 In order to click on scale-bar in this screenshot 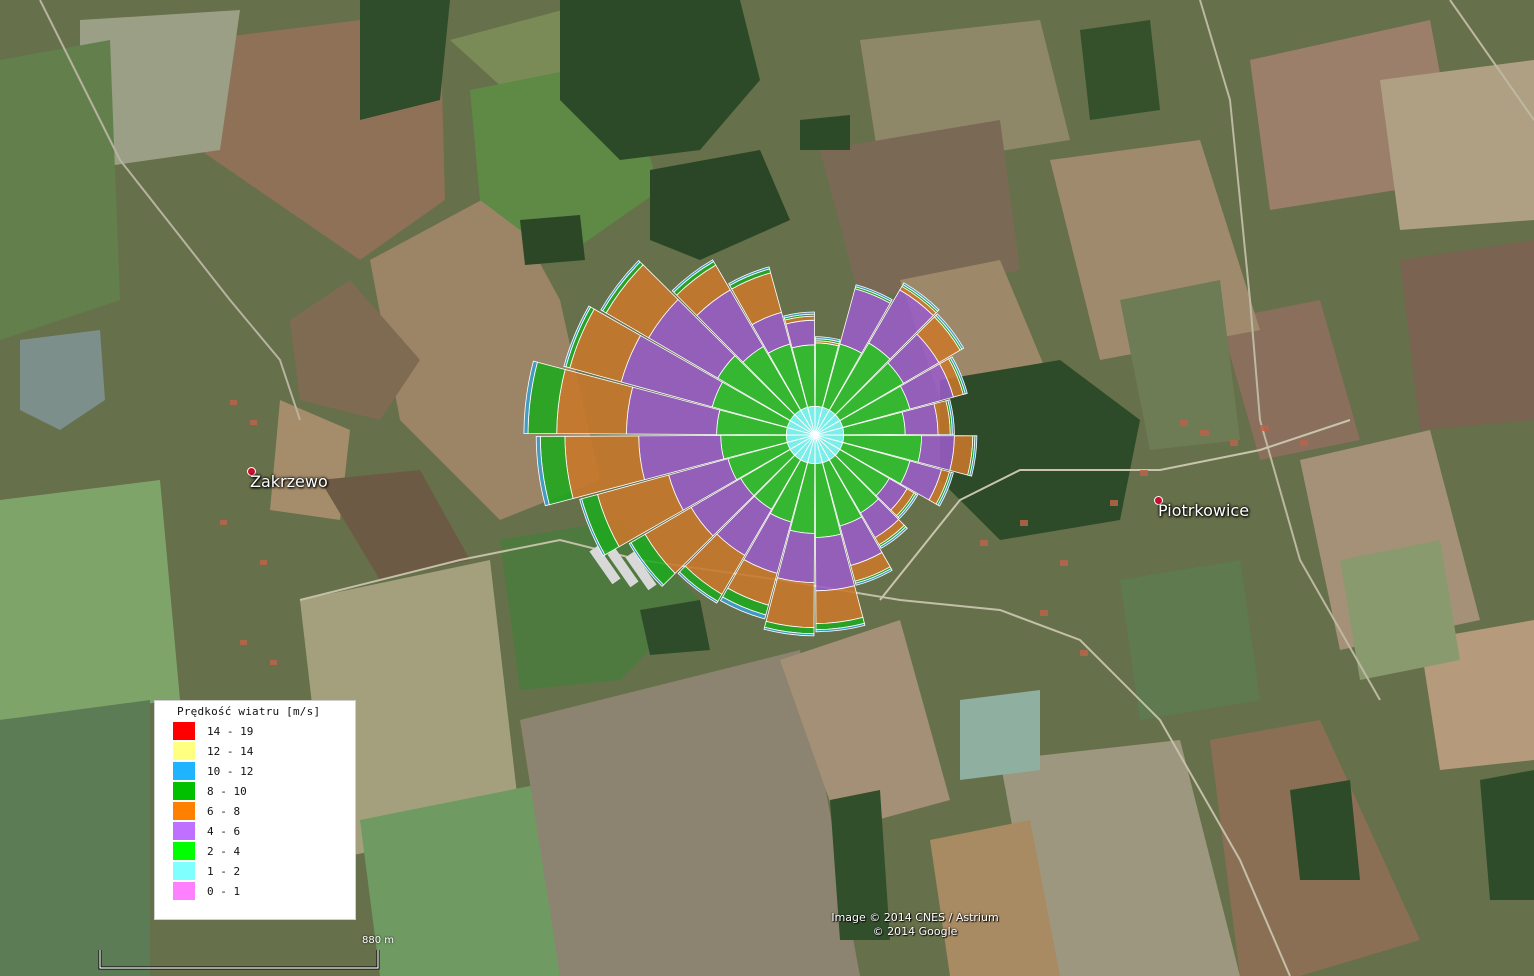, I will do `click(239, 960)`.